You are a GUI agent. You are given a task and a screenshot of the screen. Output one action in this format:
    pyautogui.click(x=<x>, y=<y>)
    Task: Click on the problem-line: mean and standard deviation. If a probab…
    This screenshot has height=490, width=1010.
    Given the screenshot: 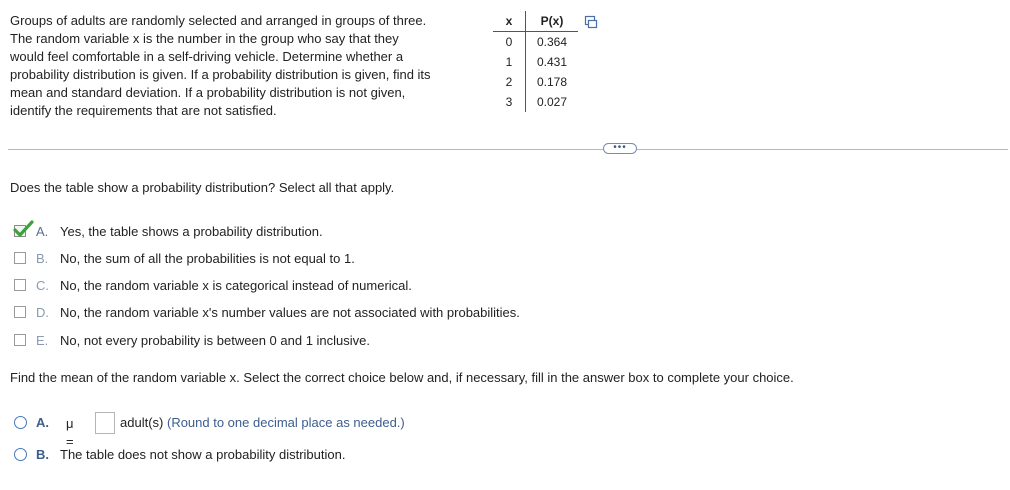 What is the action you would take?
    pyautogui.click(x=208, y=92)
    